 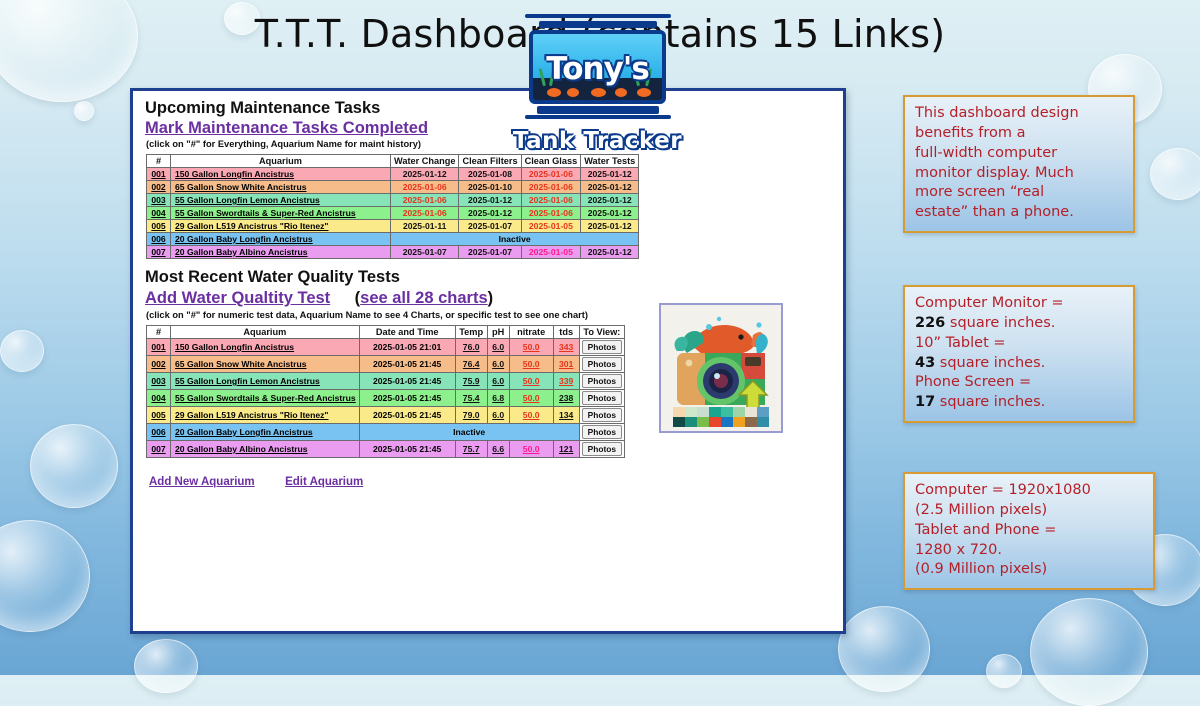 What do you see at coordinates (286, 128) in the screenshot?
I see `mark-maintenance-tasks-completed-link: Mark Maintenance Tasks Completed` at bounding box center [286, 128].